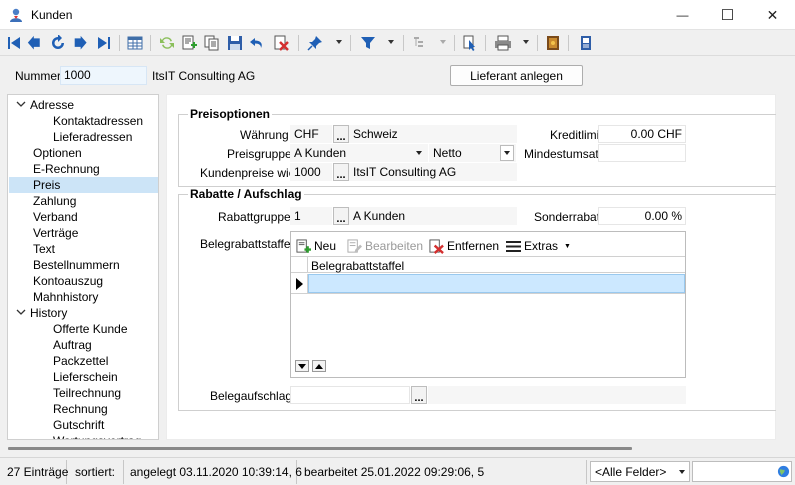  I want to click on new-record-icon, so click(189, 43).